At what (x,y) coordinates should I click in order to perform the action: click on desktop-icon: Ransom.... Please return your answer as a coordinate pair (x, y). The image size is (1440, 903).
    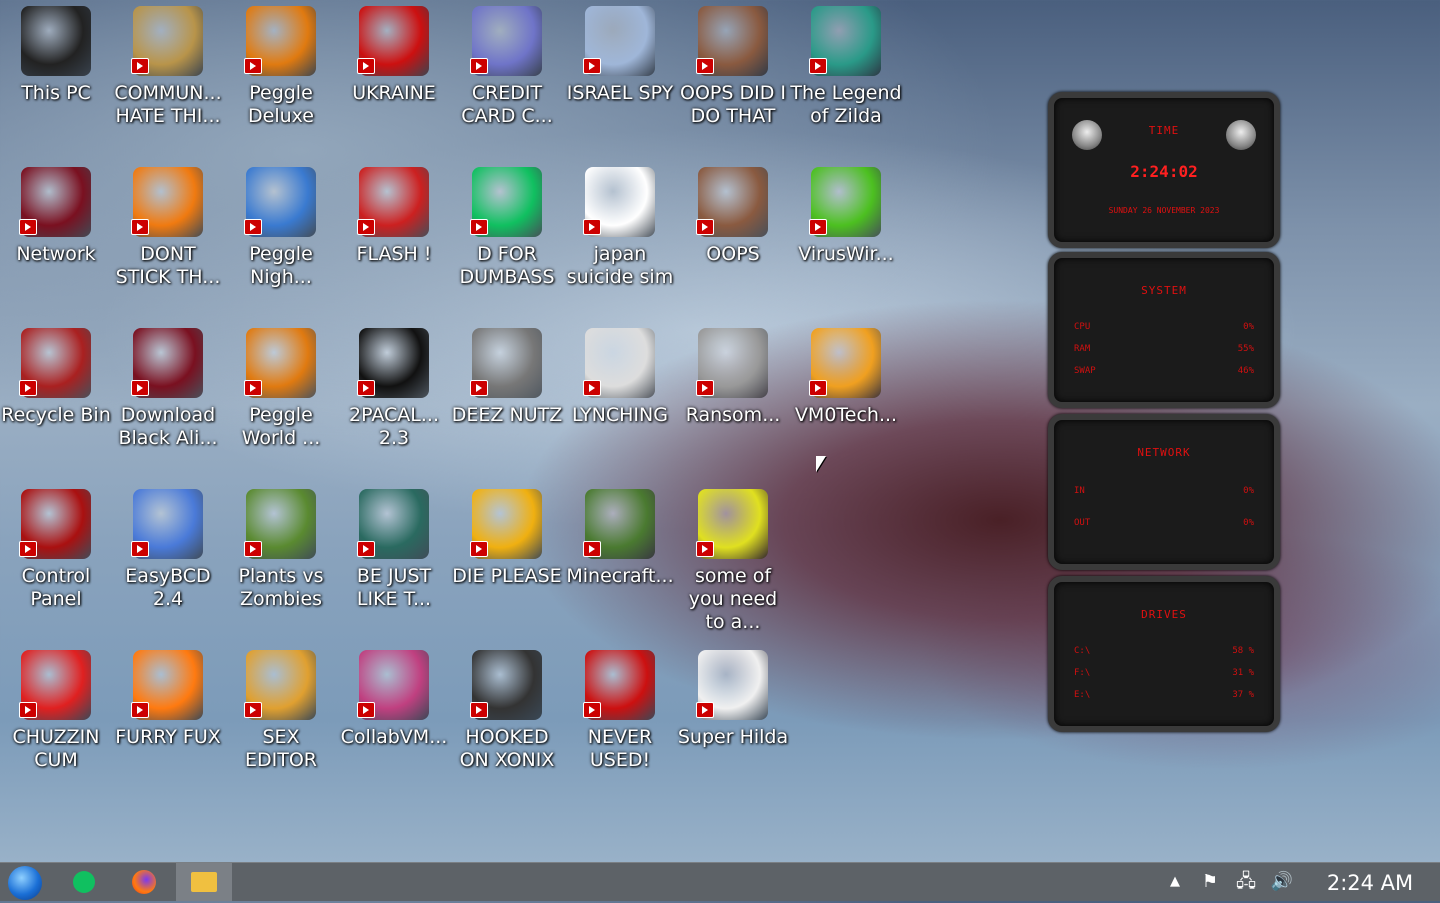
    Looking at the image, I should click on (733, 397).